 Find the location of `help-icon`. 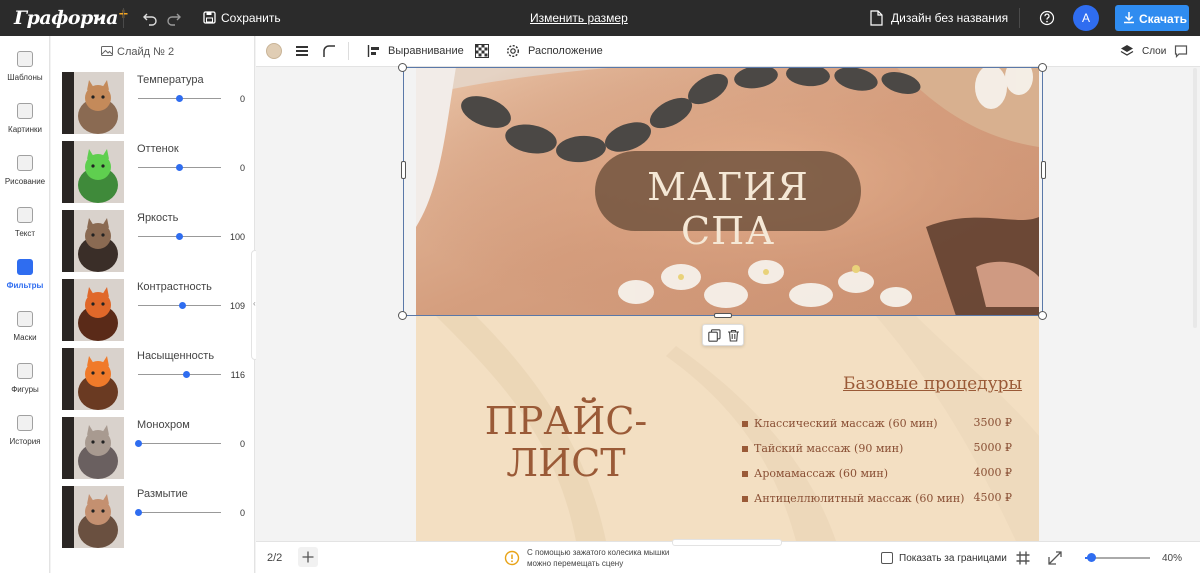

help-icon is located at coordinates (1047, 18).